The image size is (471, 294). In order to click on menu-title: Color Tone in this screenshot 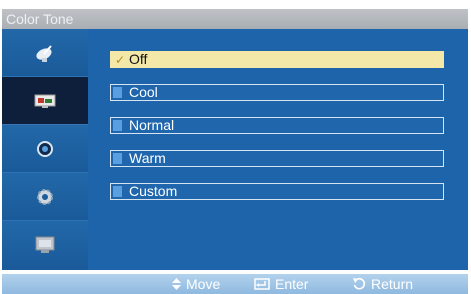, I will do `click(235, 19)`.